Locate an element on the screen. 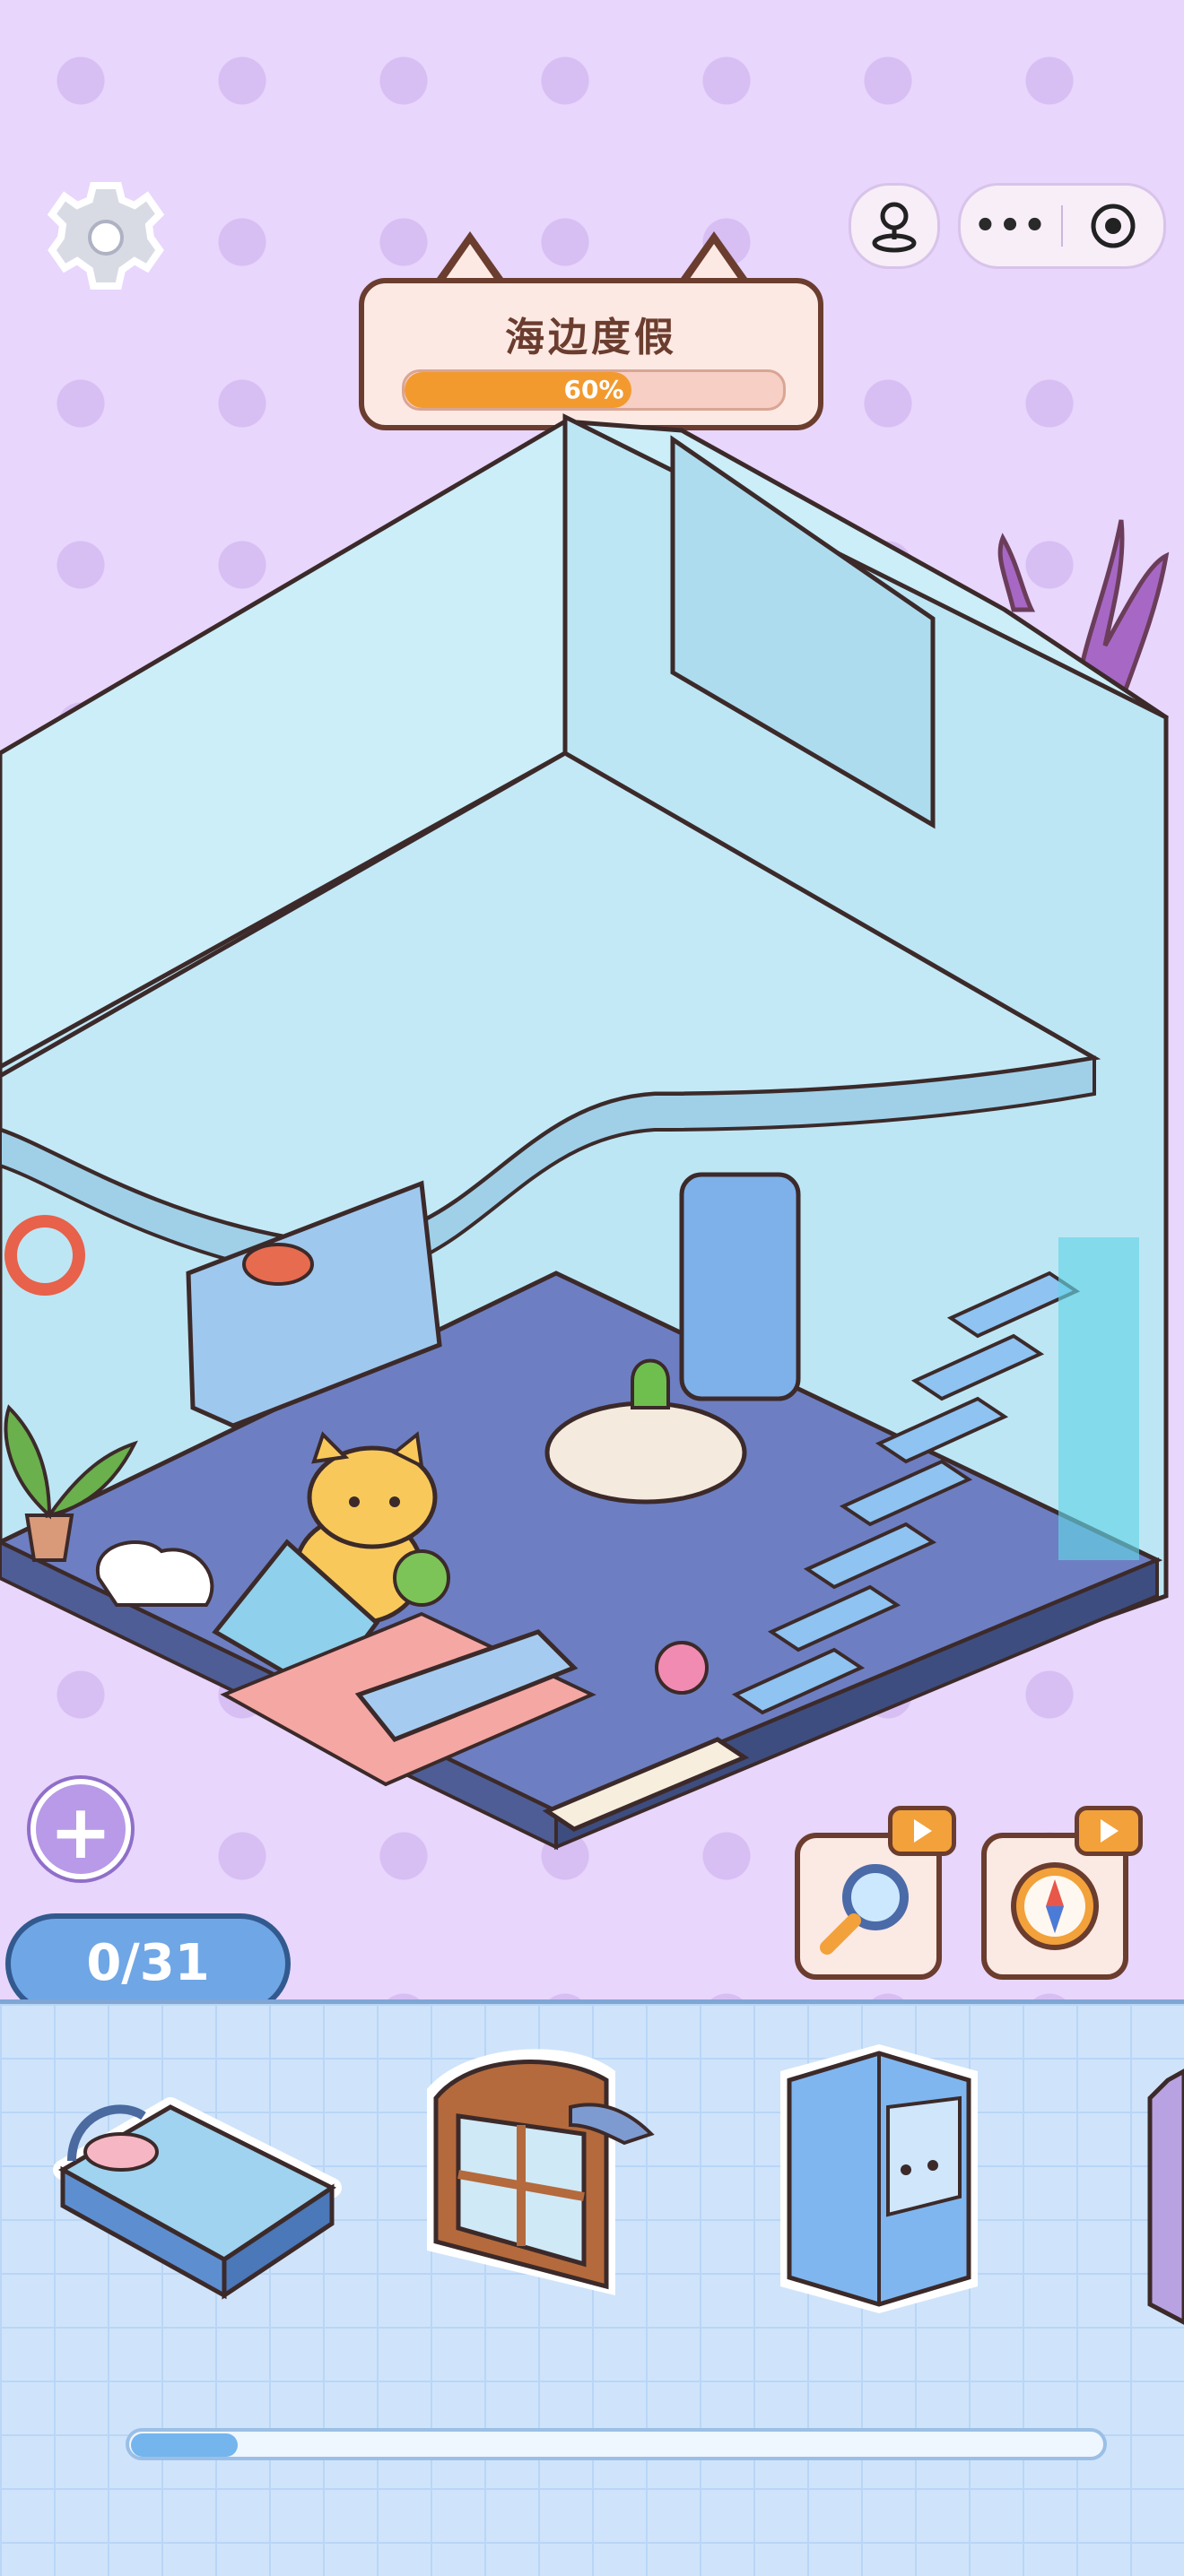 The height and width of the screenshot is (2576, 1184). level-title: 海边度假 is located at coordinates (591, 337).